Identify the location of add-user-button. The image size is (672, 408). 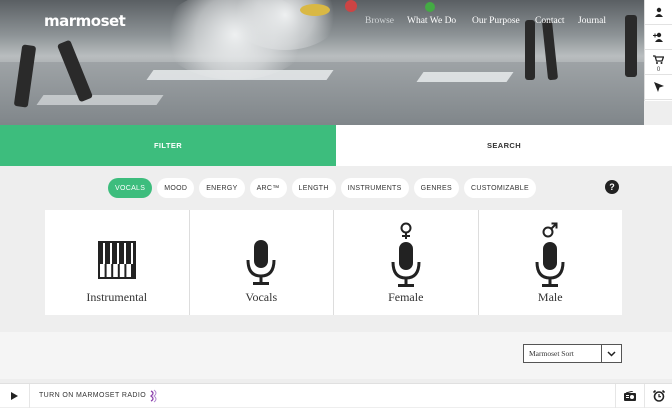
(658, 37).